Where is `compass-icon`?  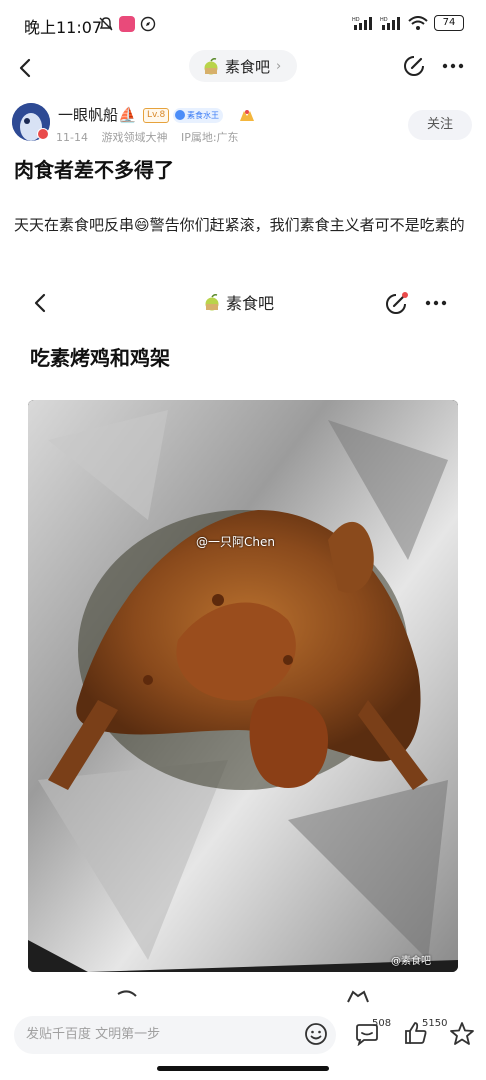 compass-icon is located at coordinates (148, 24).